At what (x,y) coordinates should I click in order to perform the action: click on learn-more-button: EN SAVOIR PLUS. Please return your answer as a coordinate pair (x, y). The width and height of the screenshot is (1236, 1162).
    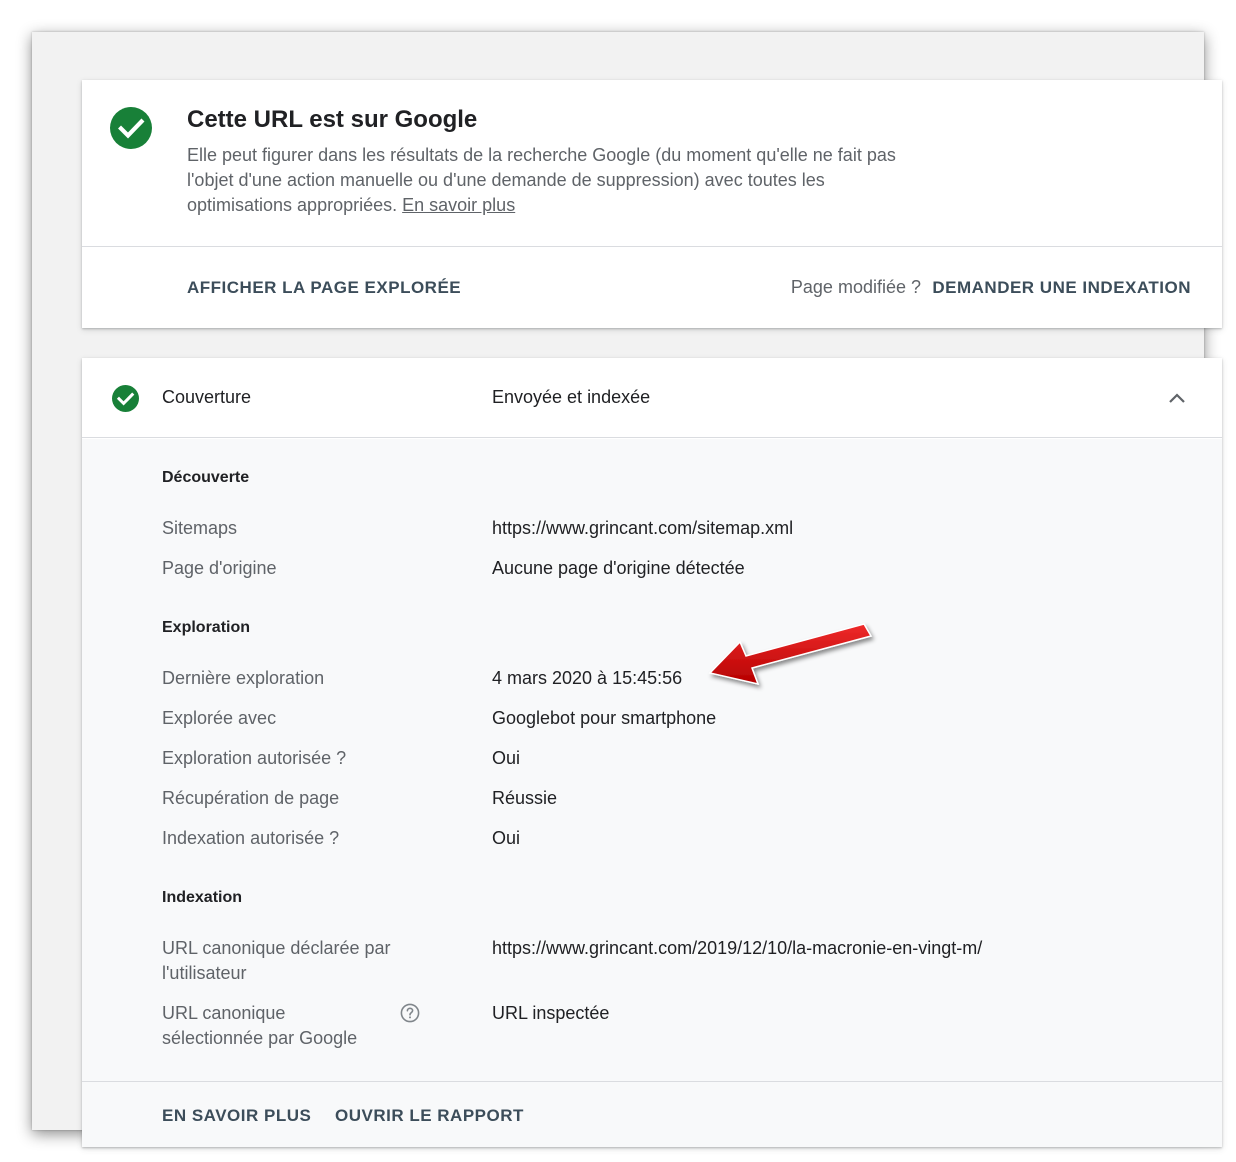
    Looking at the image, I should click on (236, 1116).